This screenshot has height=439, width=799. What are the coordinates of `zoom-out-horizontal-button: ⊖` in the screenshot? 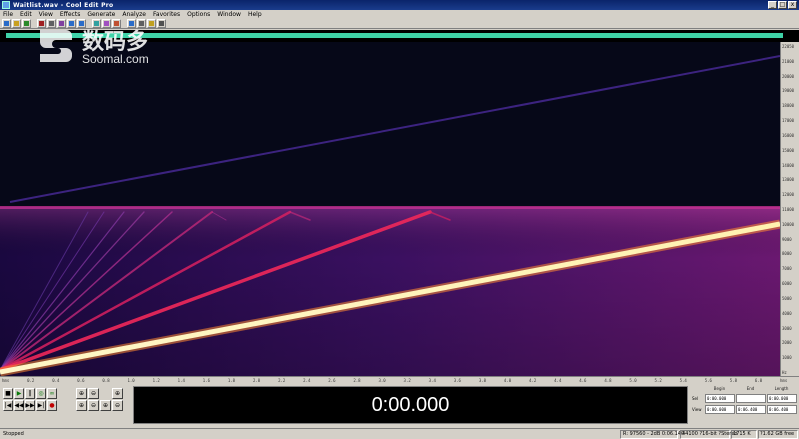 It's located at (93, 393).